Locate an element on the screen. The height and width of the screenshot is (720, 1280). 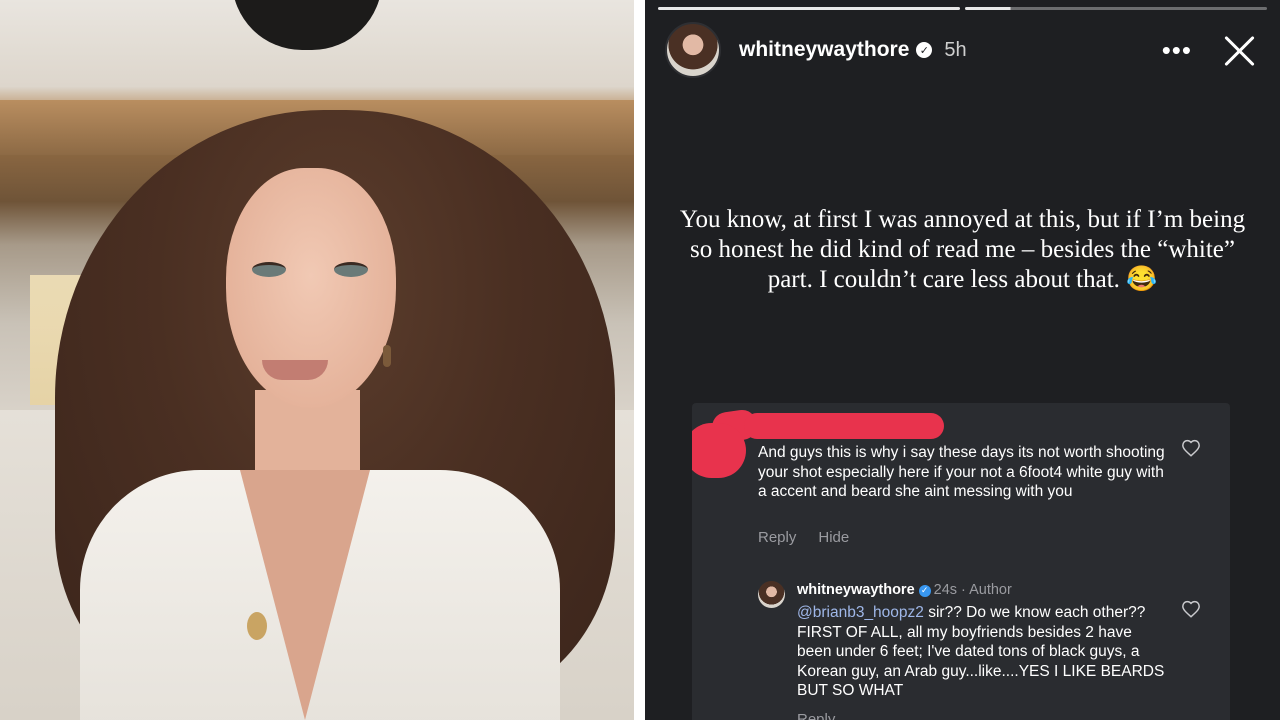
pendant-lamp is located at coordinates (307, 25).